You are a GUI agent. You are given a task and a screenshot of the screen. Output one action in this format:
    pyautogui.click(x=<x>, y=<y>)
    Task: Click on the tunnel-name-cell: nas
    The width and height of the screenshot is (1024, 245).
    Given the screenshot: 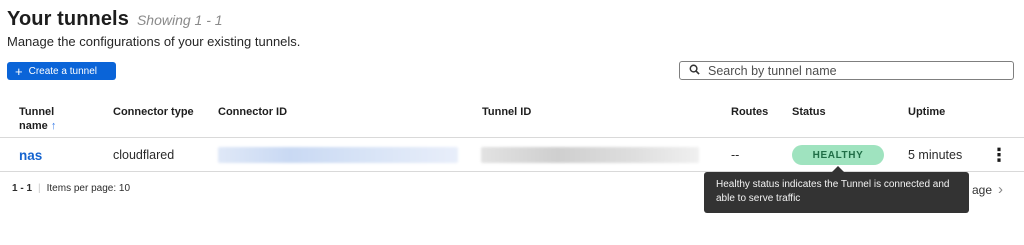 What is the action you would take?
    pyautogui.click(x=30, y=155)
    